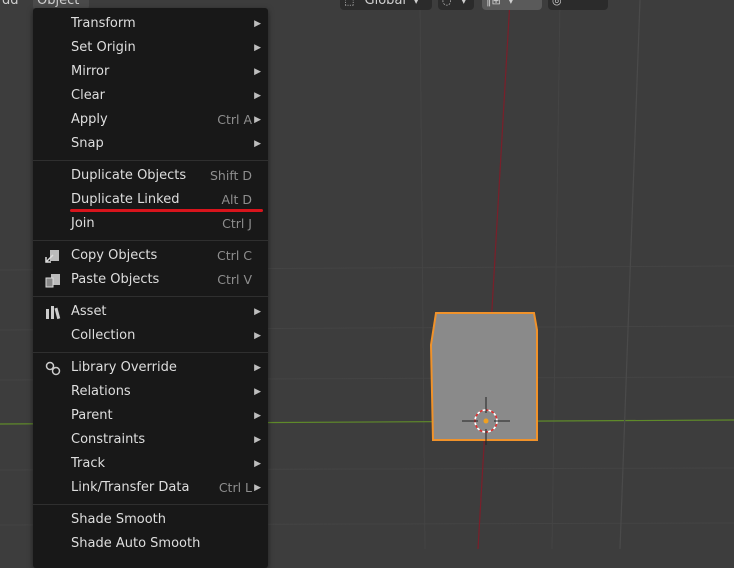  I want to click on proportional-edit-icon: ◎ ⌒, so click(564, 3).